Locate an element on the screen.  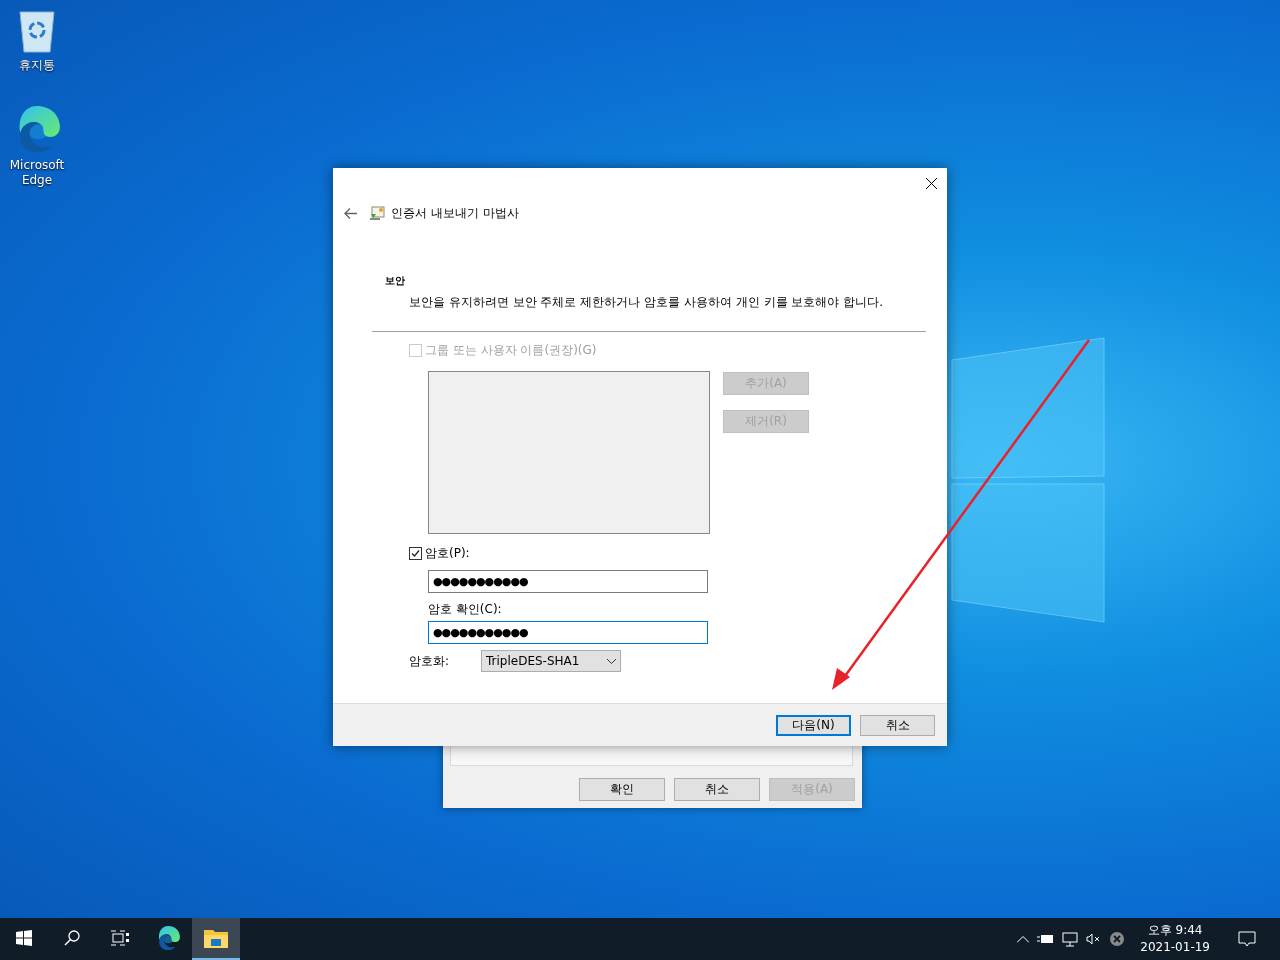
dialog-button: 다음(N) is located at coordinates (813, 725).